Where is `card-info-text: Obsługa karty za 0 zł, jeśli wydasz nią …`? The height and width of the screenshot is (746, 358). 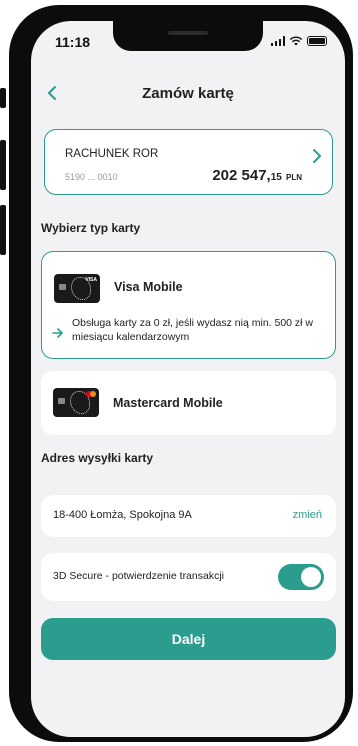
card-info-text: Obsługa karty za 0 zł, jeśli wydasz nią … is located at coordinates (193, 330).